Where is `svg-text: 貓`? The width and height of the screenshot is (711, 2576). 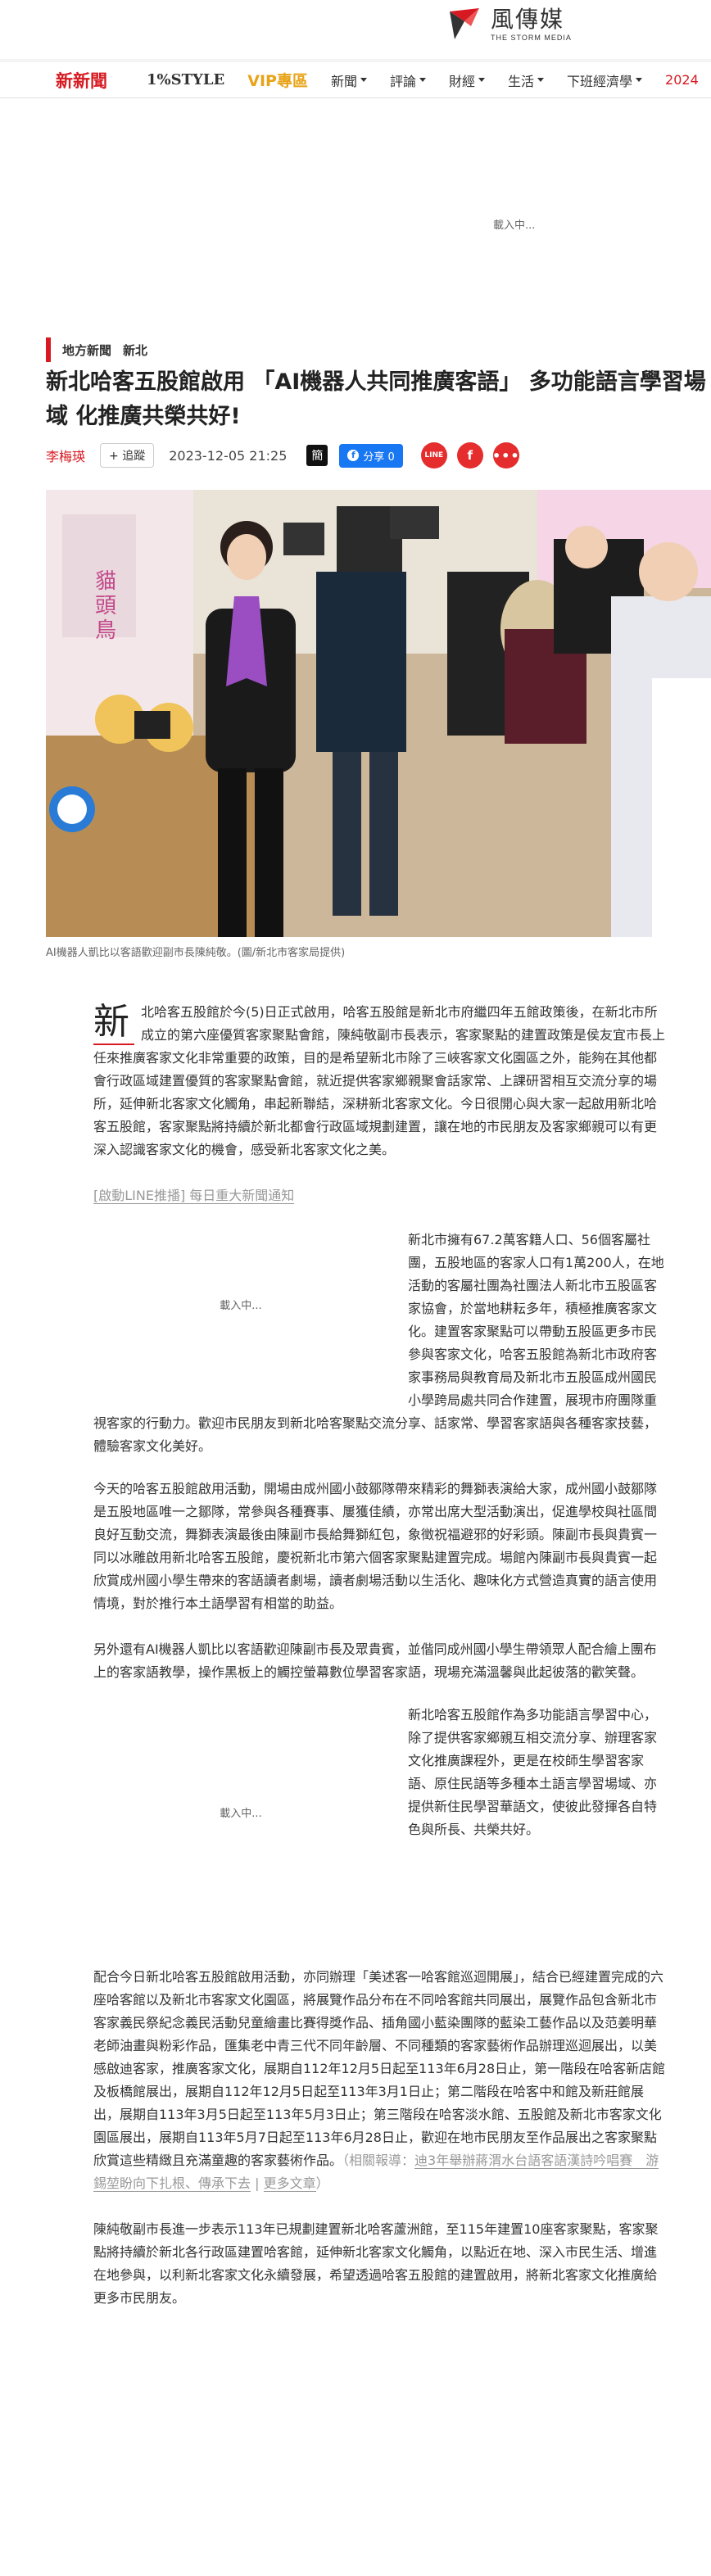
svg-text: 貓 is located at coordinates (106, 581).